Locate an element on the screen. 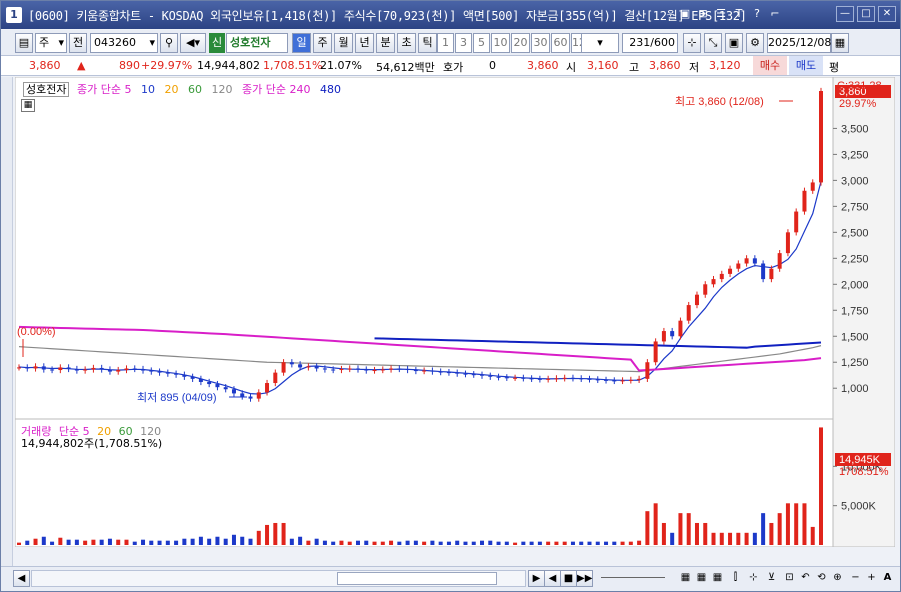 Image resolution: width=901 pixels, height=592 pixels. window-buttons: — □ ✕ is located at coordinates (866, 14).